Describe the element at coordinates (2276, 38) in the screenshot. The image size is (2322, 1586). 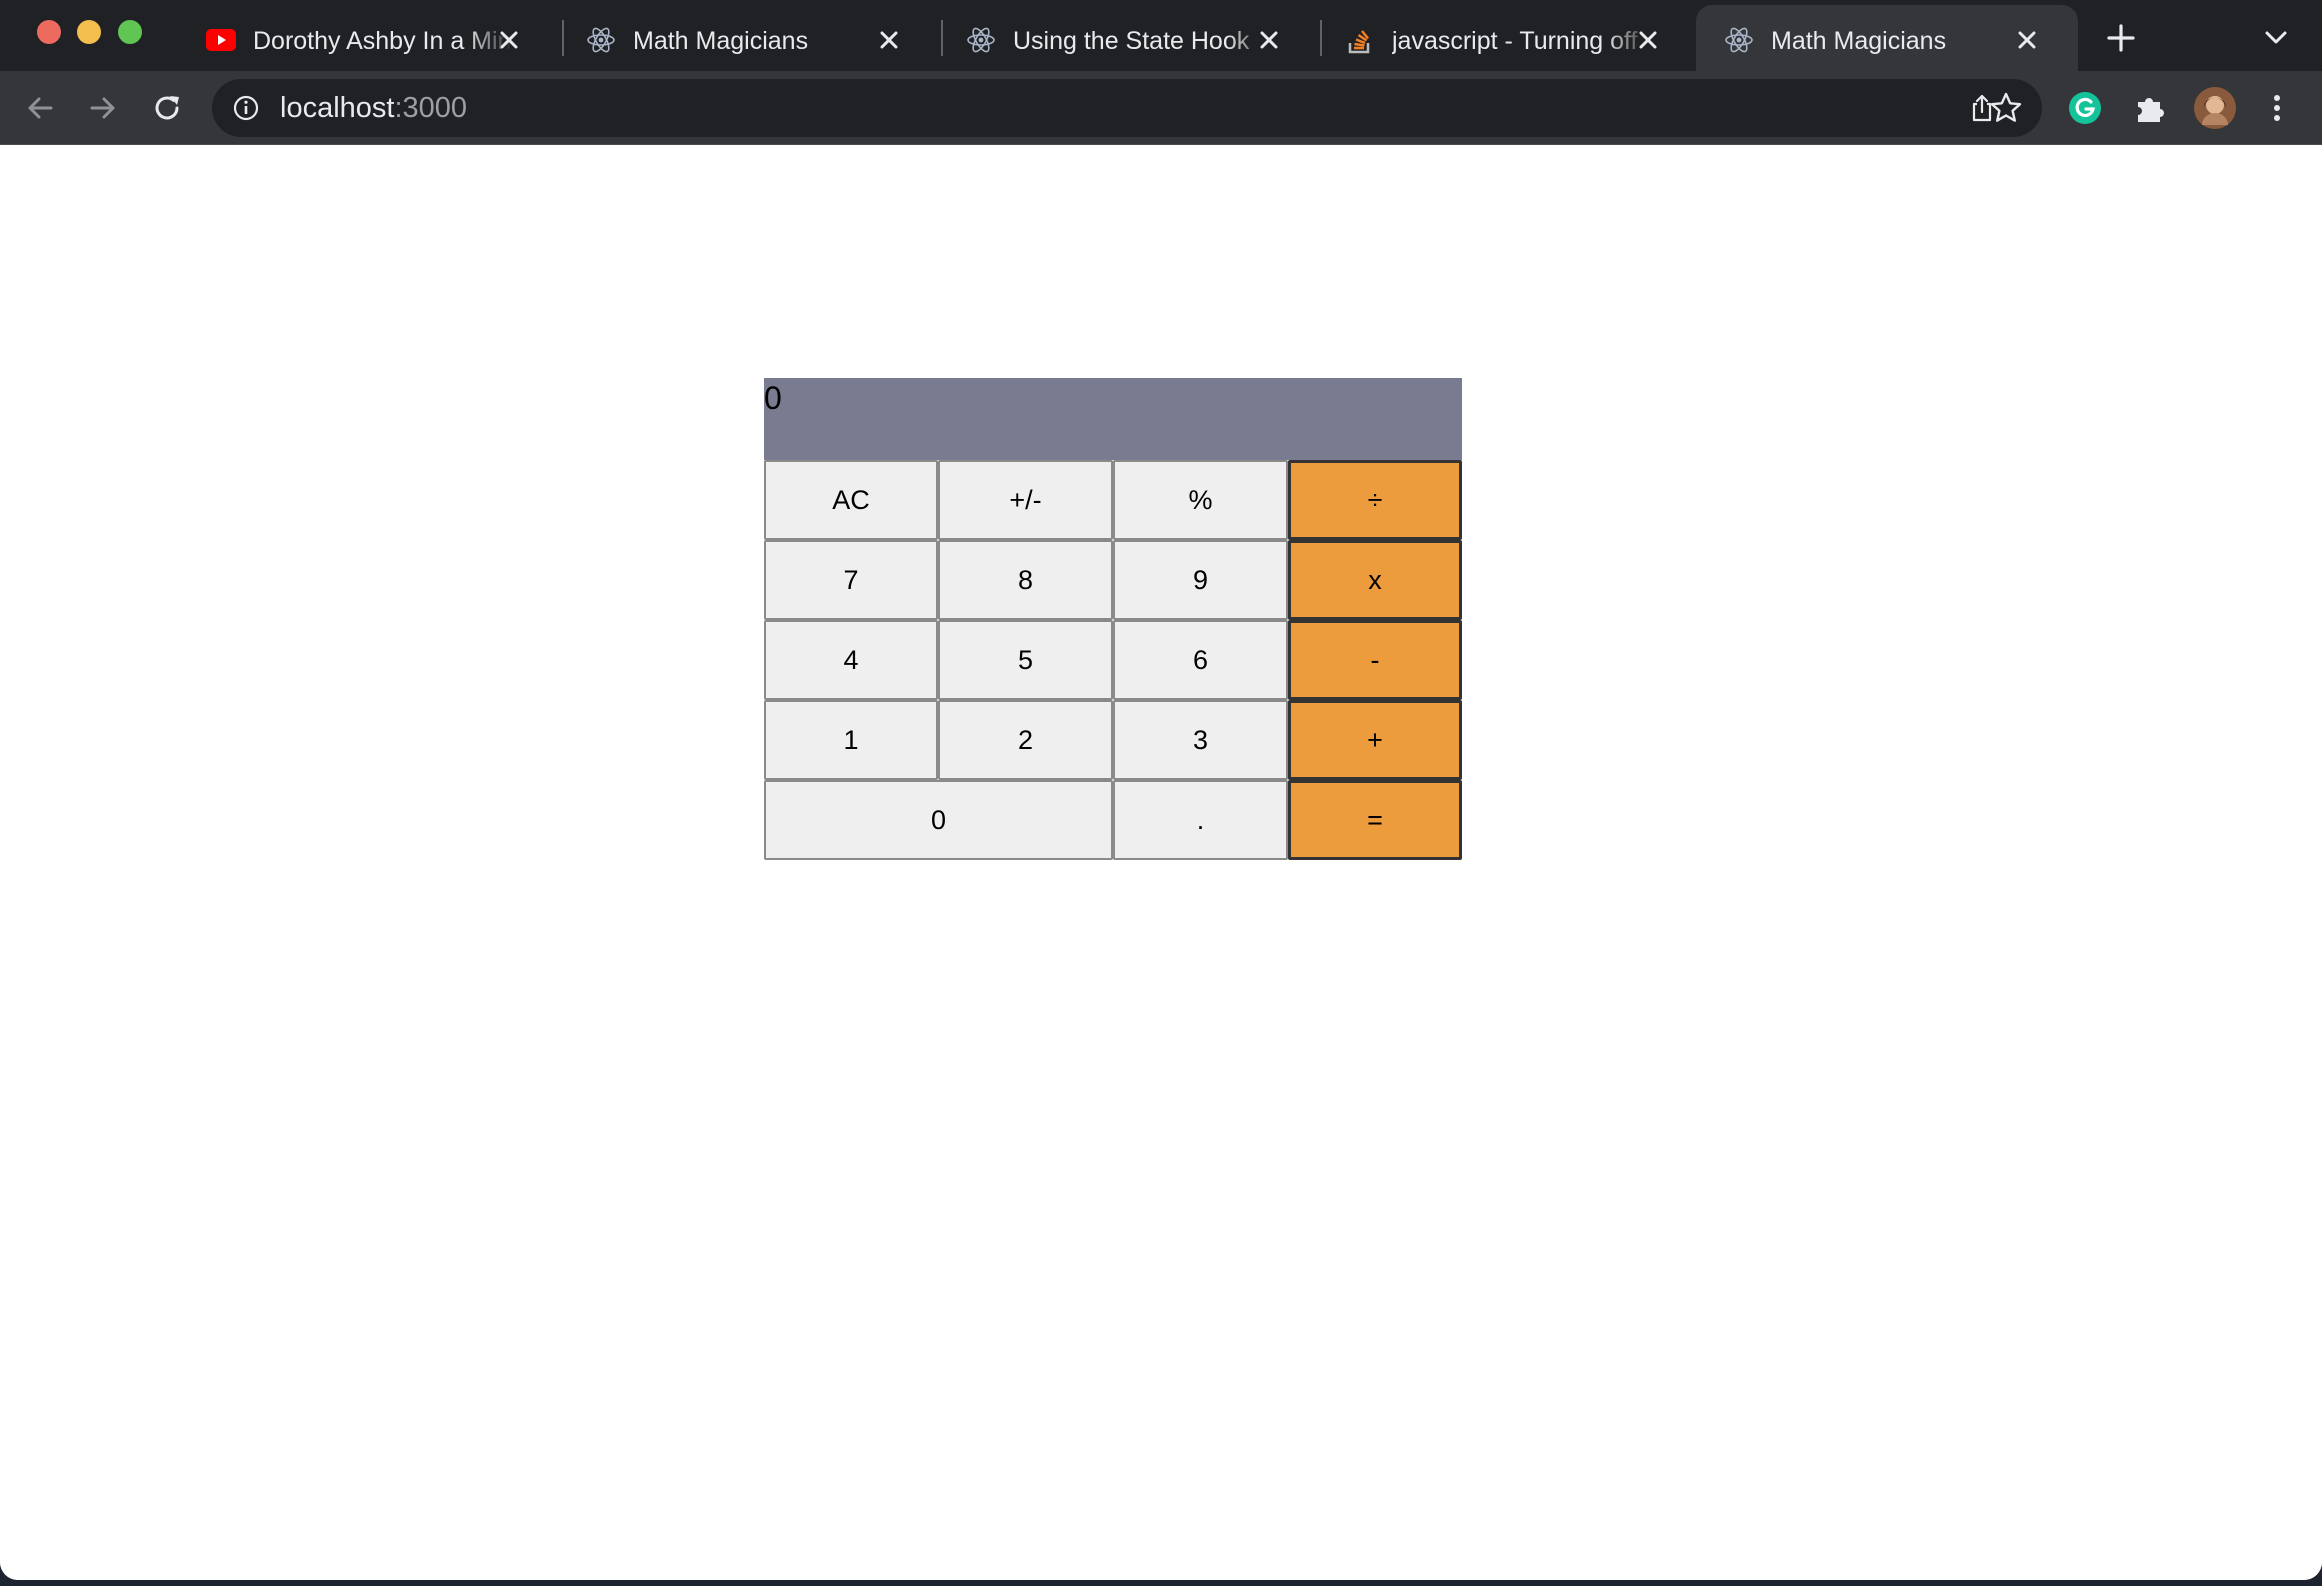
I see `chevron-down-icon` at that location.